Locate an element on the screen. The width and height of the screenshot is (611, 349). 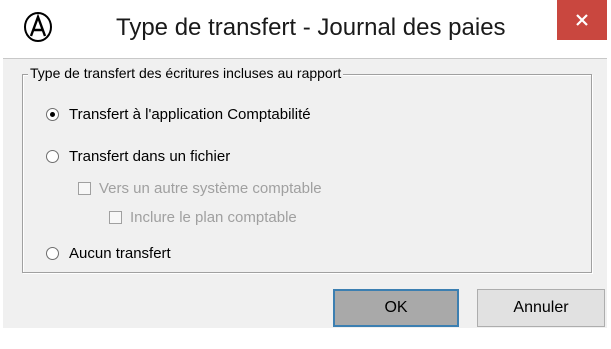
checkbox-label: Vers un autre système comptable is located at coordinates (210, 188).